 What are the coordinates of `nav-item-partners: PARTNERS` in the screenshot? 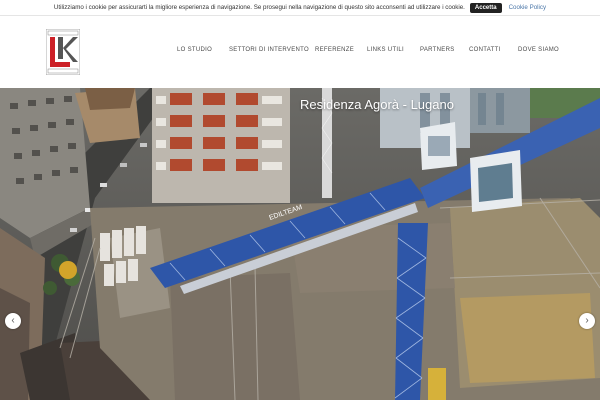 It's located at (437, 50).